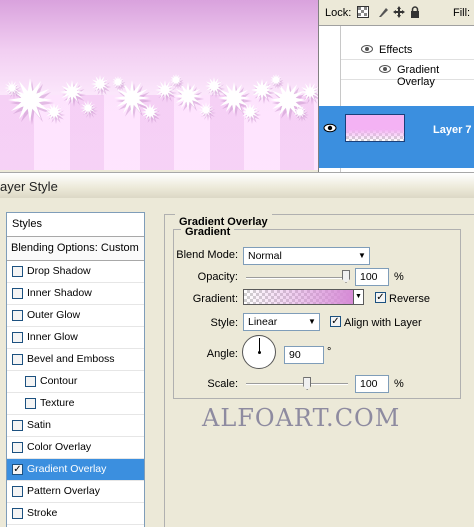 The image size is (474, 527). I want to click on style-item-inner-shadow: Inner Shadow, so click(75, 294).